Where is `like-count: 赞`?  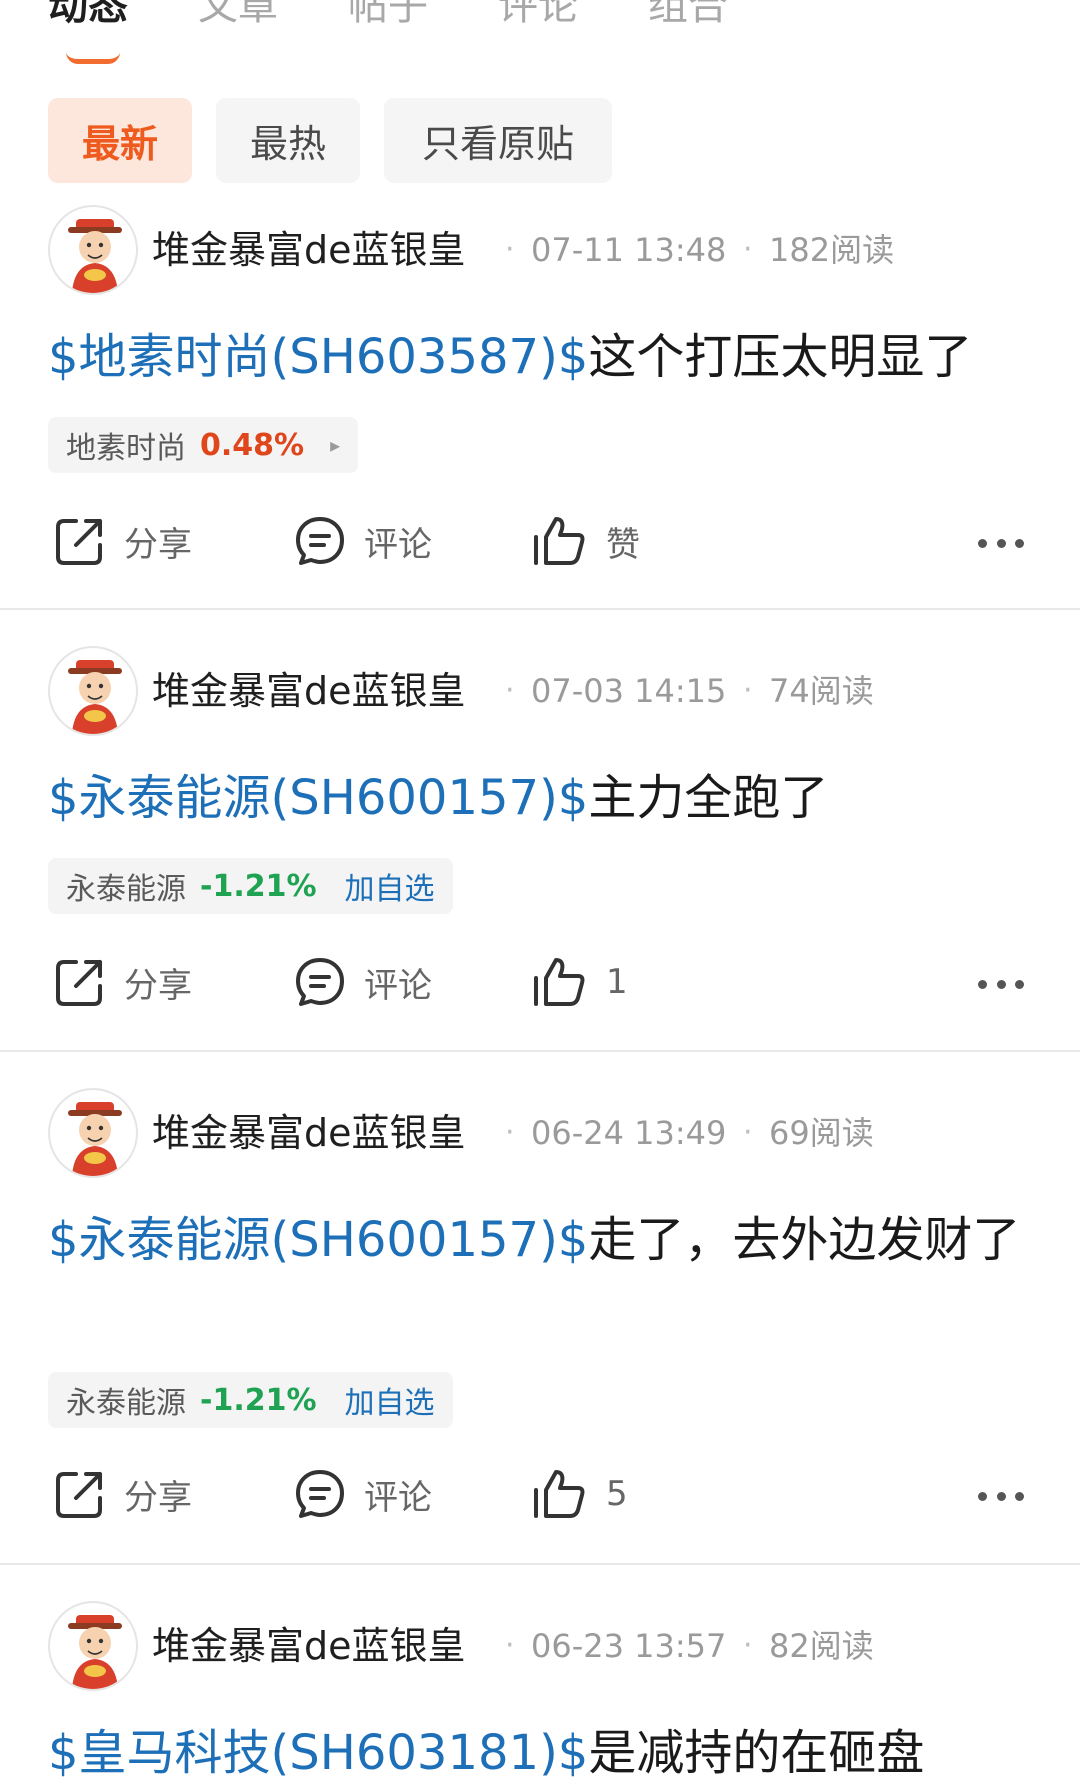 like-count: 赞 is located at coordinates (623, 544).